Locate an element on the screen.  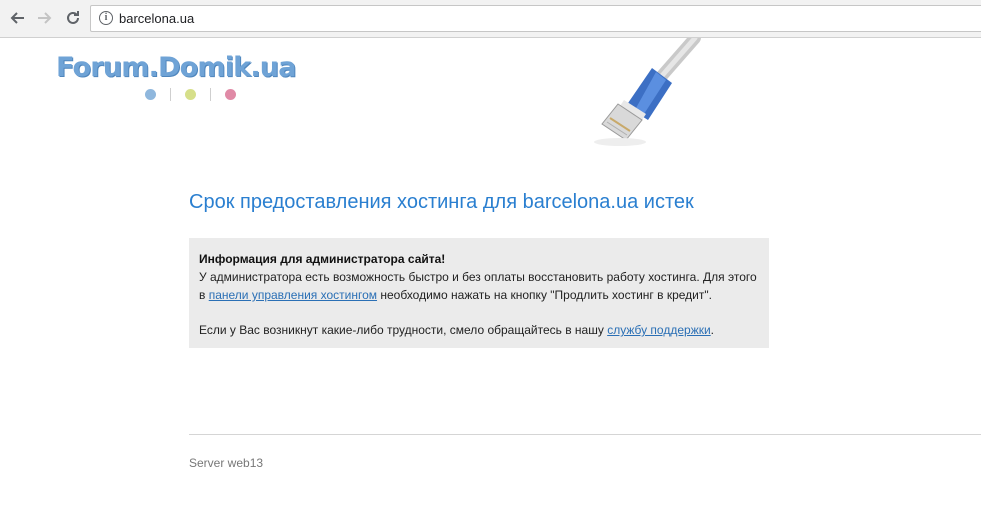
arrow-left-icon is located at coordinates (17, 18).